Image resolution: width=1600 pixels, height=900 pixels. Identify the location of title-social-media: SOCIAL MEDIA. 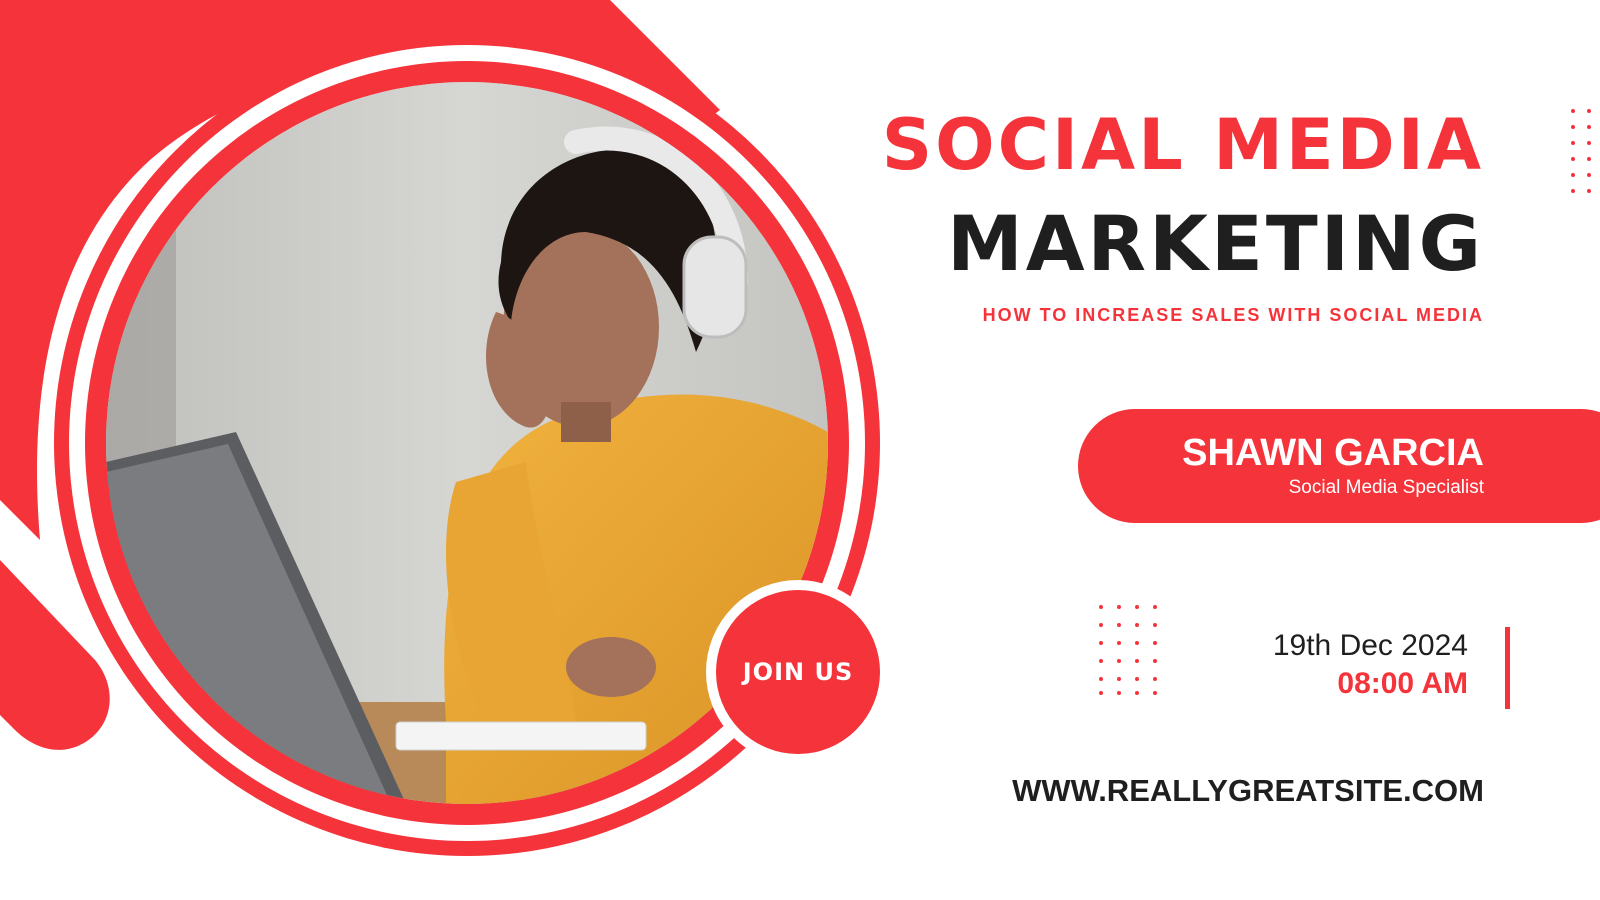
(1182, 145).